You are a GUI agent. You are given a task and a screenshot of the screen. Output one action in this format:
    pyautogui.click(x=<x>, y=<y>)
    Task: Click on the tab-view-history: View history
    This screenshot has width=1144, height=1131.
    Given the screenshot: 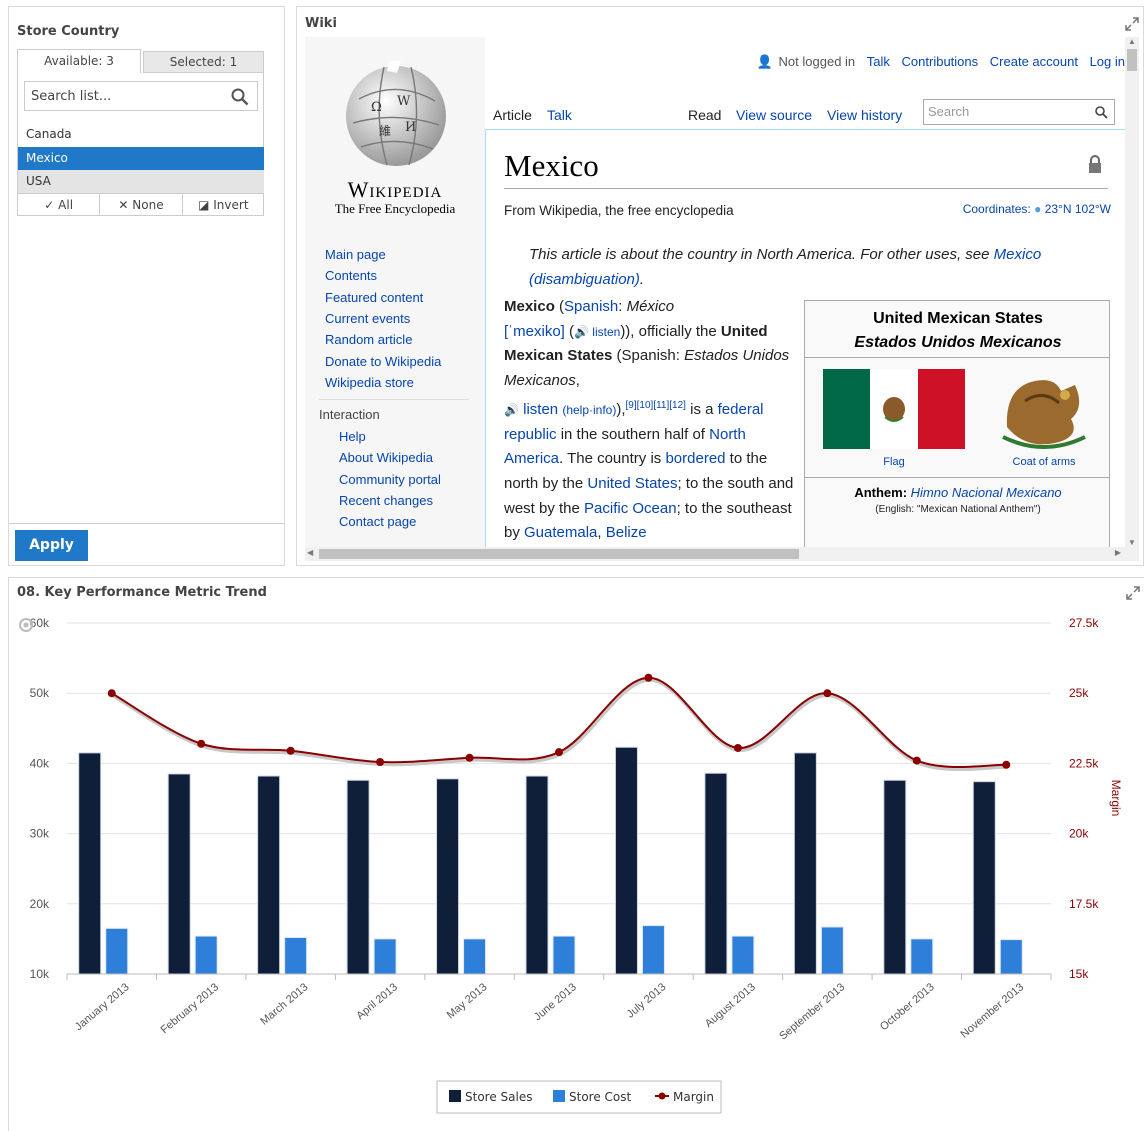 What is the action you would take?
    pyautogui.click(x=864, y=115)
    